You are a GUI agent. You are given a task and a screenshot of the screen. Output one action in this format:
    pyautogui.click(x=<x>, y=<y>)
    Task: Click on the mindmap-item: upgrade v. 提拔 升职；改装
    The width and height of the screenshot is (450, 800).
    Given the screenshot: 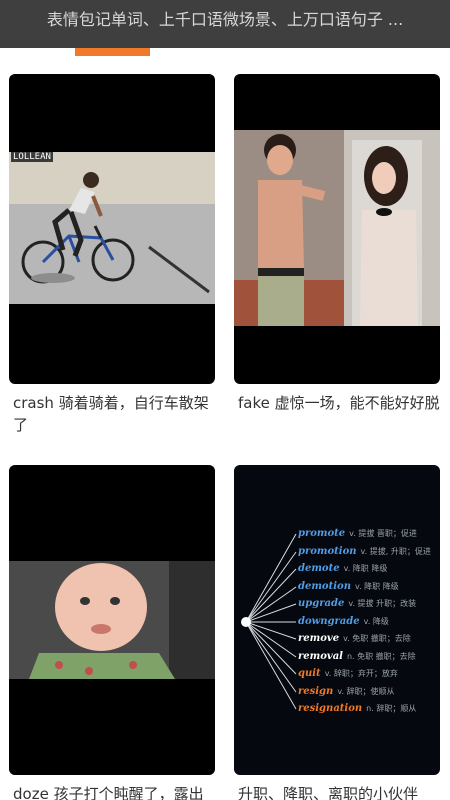 What is the action you would take?
    pyautogui.click(x=357, y=603)
    